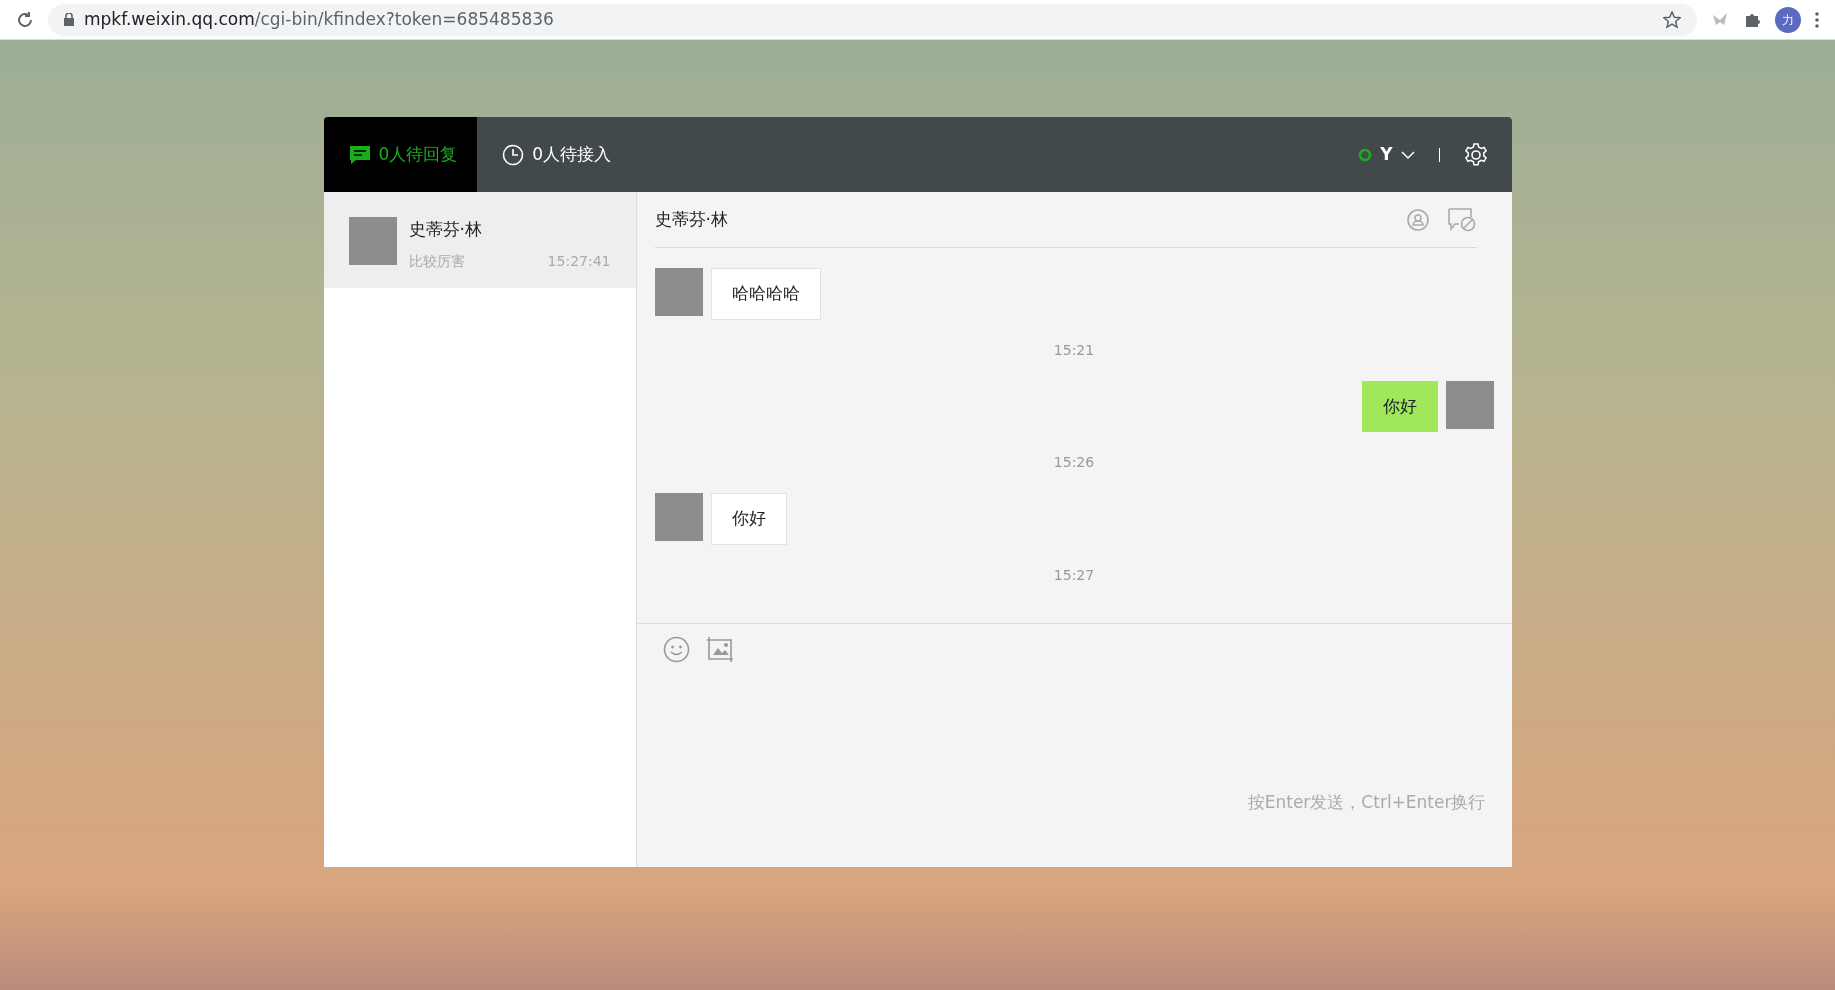  Describe the element at coordinates (1366, 802) in the screenshot. I see `input-hint: 按Enter发送，Ctrl+Enter换行` at that location.